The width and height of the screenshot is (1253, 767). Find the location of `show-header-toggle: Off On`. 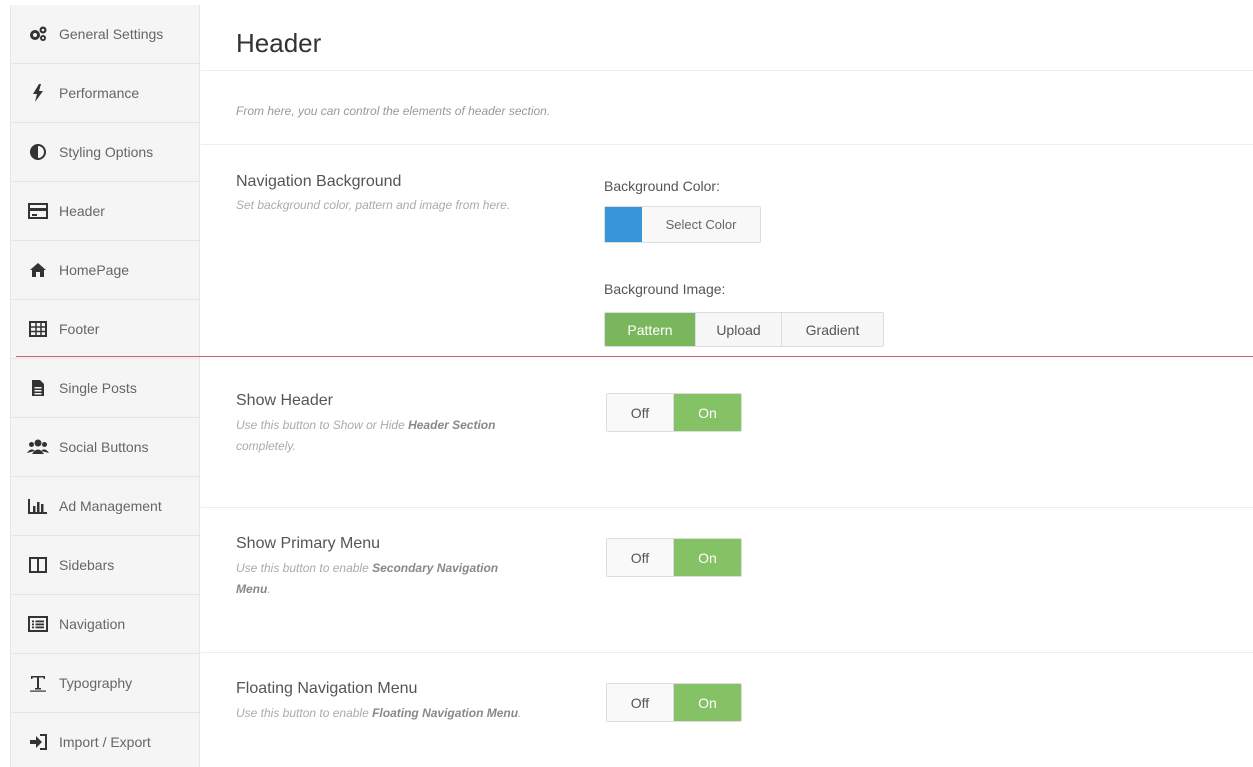

show-header-toggle: Off On is located at coordinates (674, 412).